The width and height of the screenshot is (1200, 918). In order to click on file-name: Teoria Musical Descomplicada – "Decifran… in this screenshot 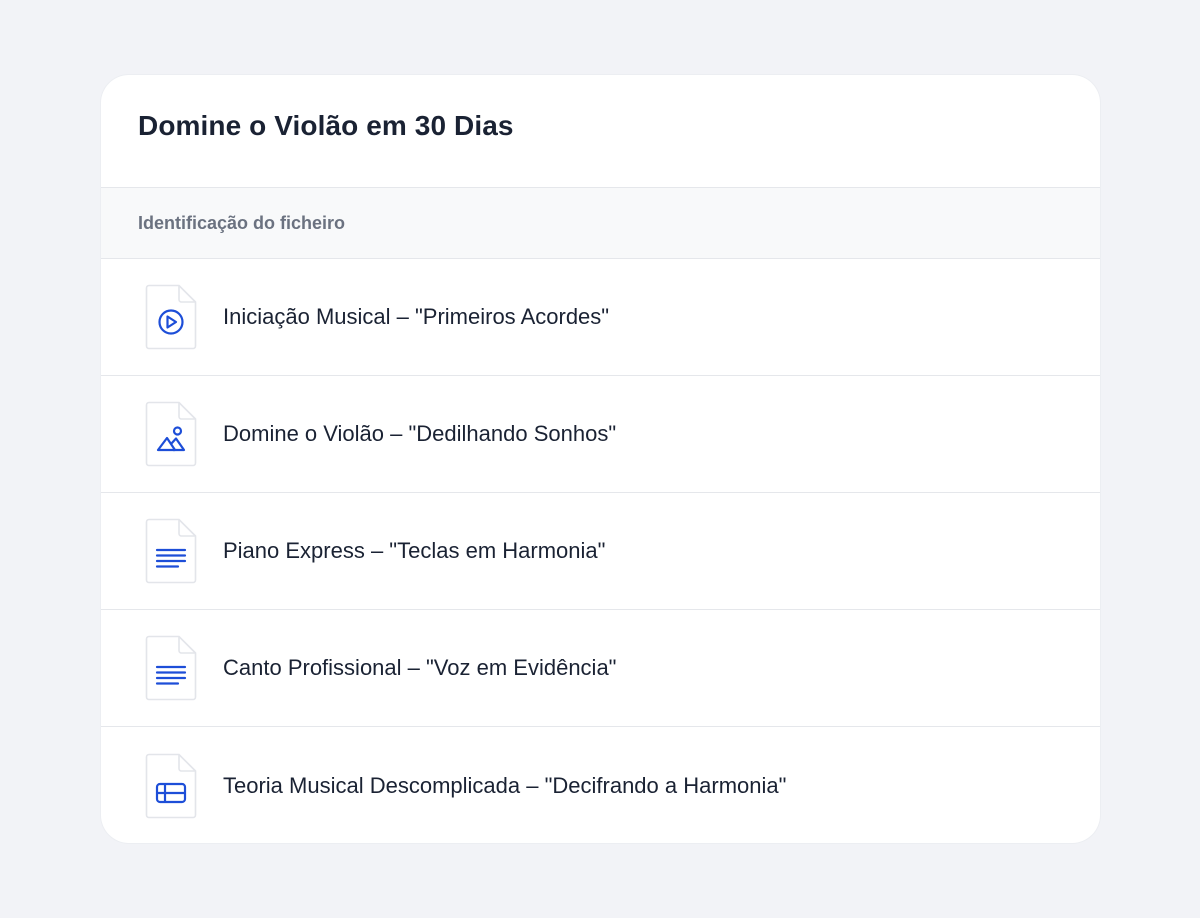, I will do `click(505, 785)`.